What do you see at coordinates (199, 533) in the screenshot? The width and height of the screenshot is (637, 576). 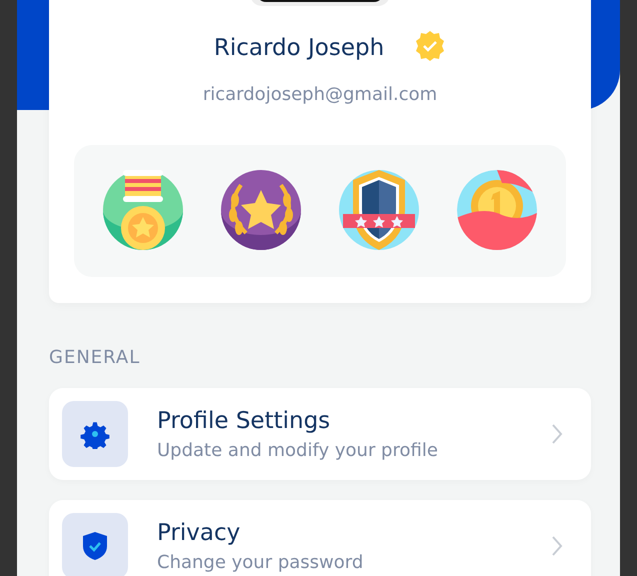 I see `item-title: Privacy` at bounding box center [199, 533].